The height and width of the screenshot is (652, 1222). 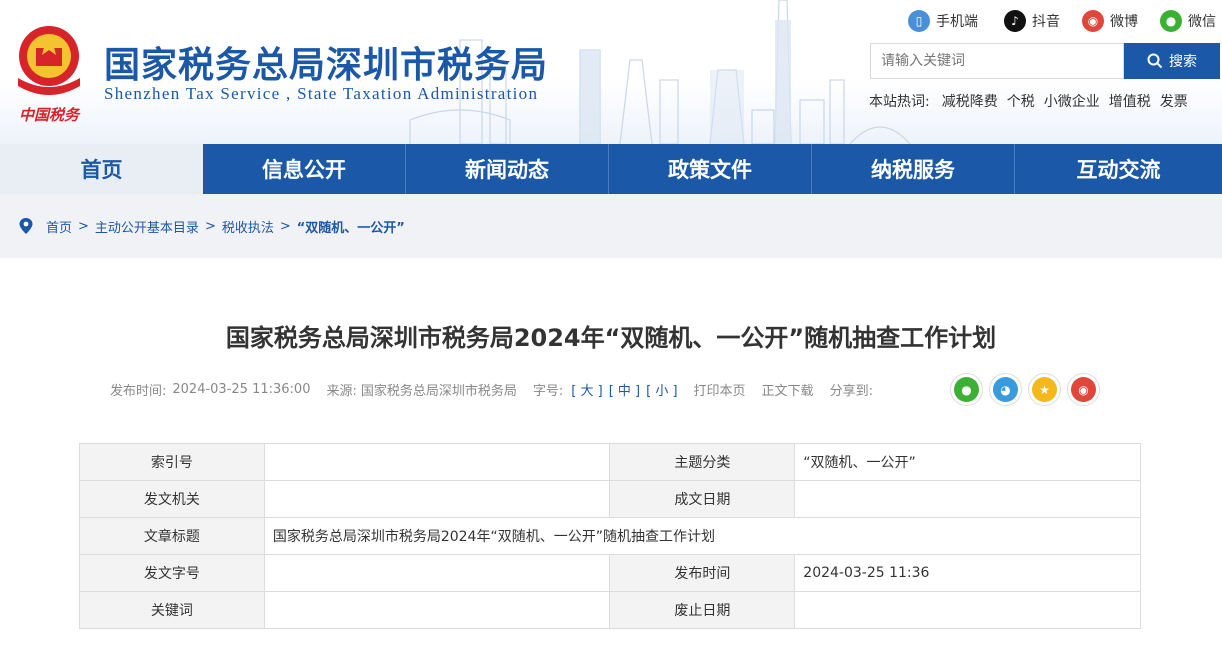 I want to click on topic-value: “双随机、一公开”, so click(x=967, y=462).